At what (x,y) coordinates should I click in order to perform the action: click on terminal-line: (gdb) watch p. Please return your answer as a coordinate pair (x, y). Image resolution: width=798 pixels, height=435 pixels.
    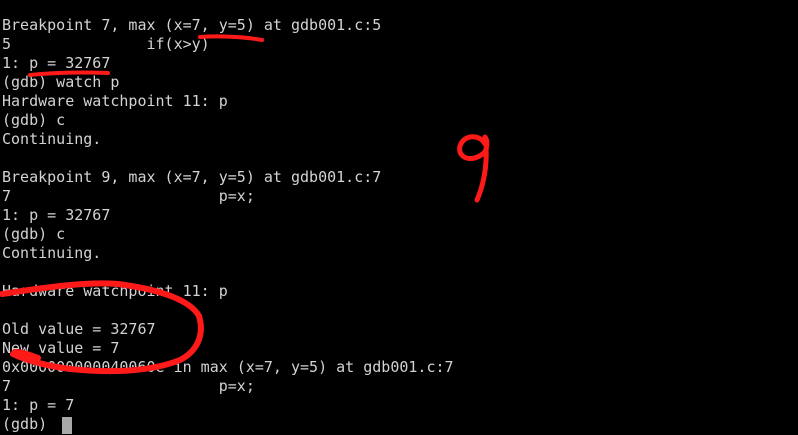
    Looking at the image, I should click on (61, 82).